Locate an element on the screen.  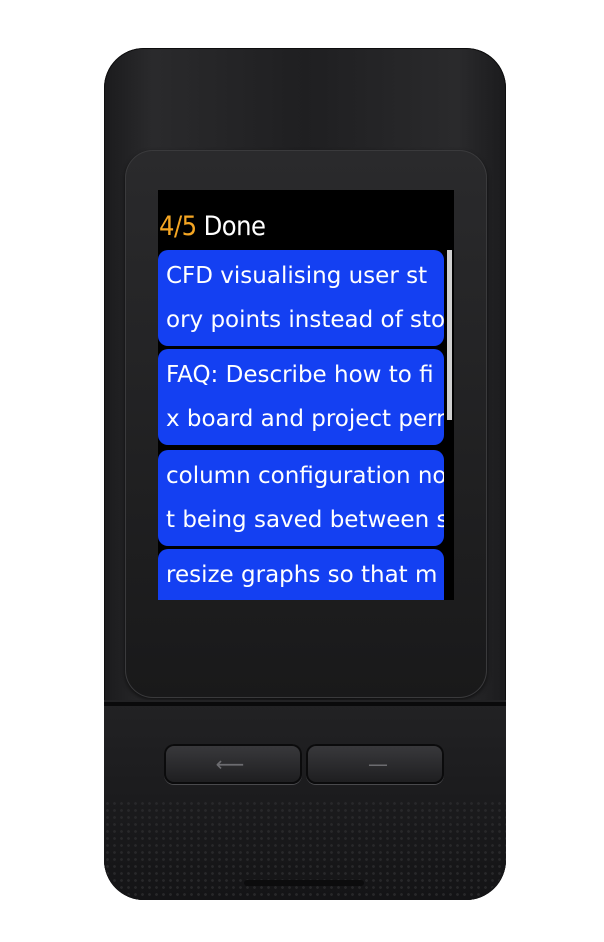
card-text-line is located at coordinates (305, 598).